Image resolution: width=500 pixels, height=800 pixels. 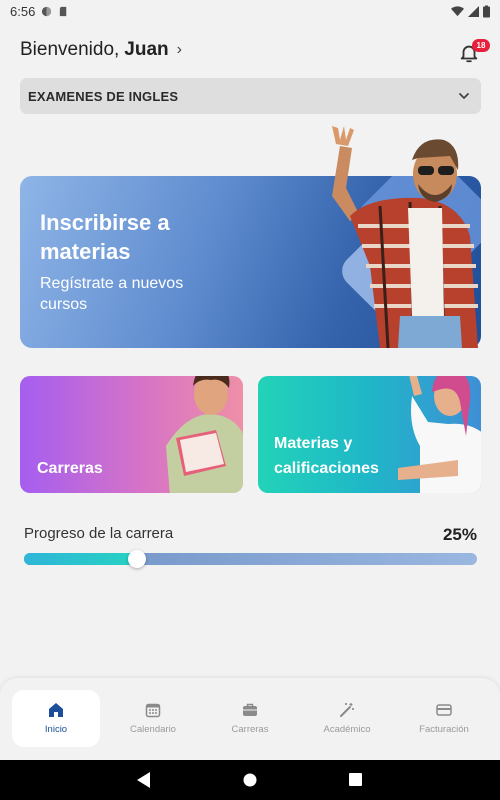 What do you see at coordinates (112, 294) in the screenshot?
I see `hero-subtitle: Regístrate a nuevos cursos` at bounding box center [112, 294].